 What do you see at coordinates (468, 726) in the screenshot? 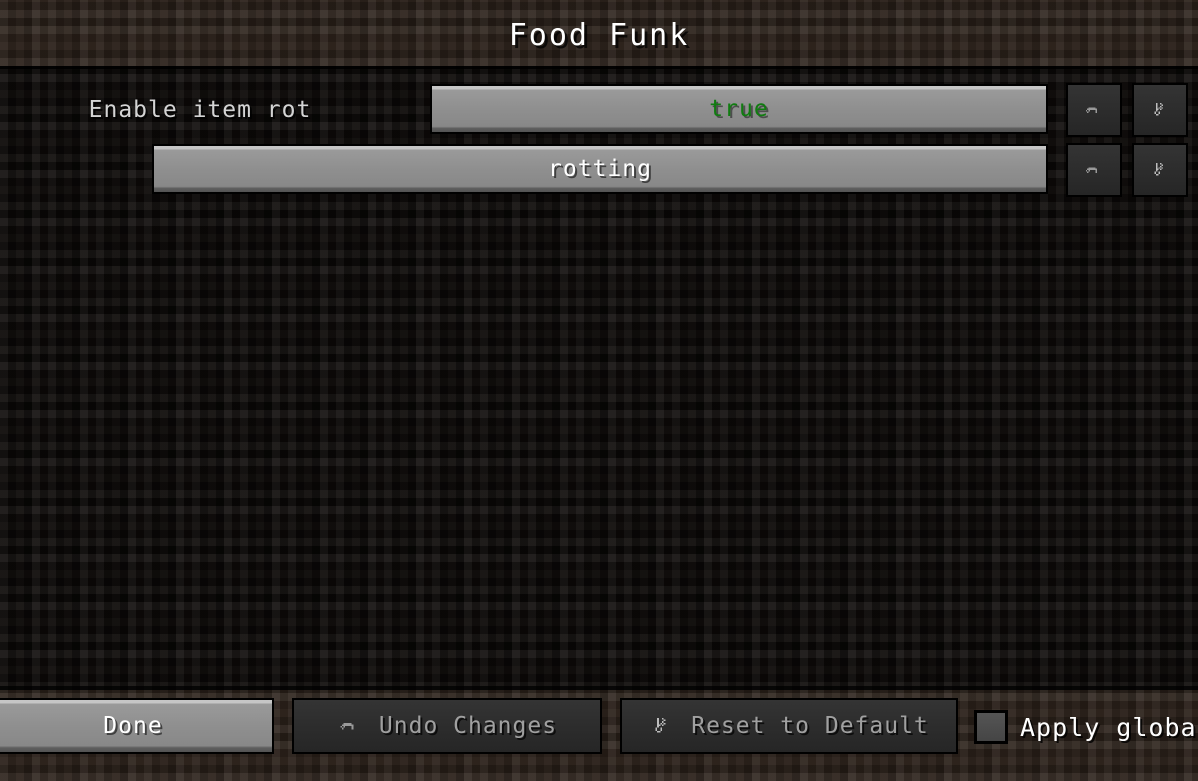
I see `undo-changes-label: Undo Changes` at bounding box center [468, 726].